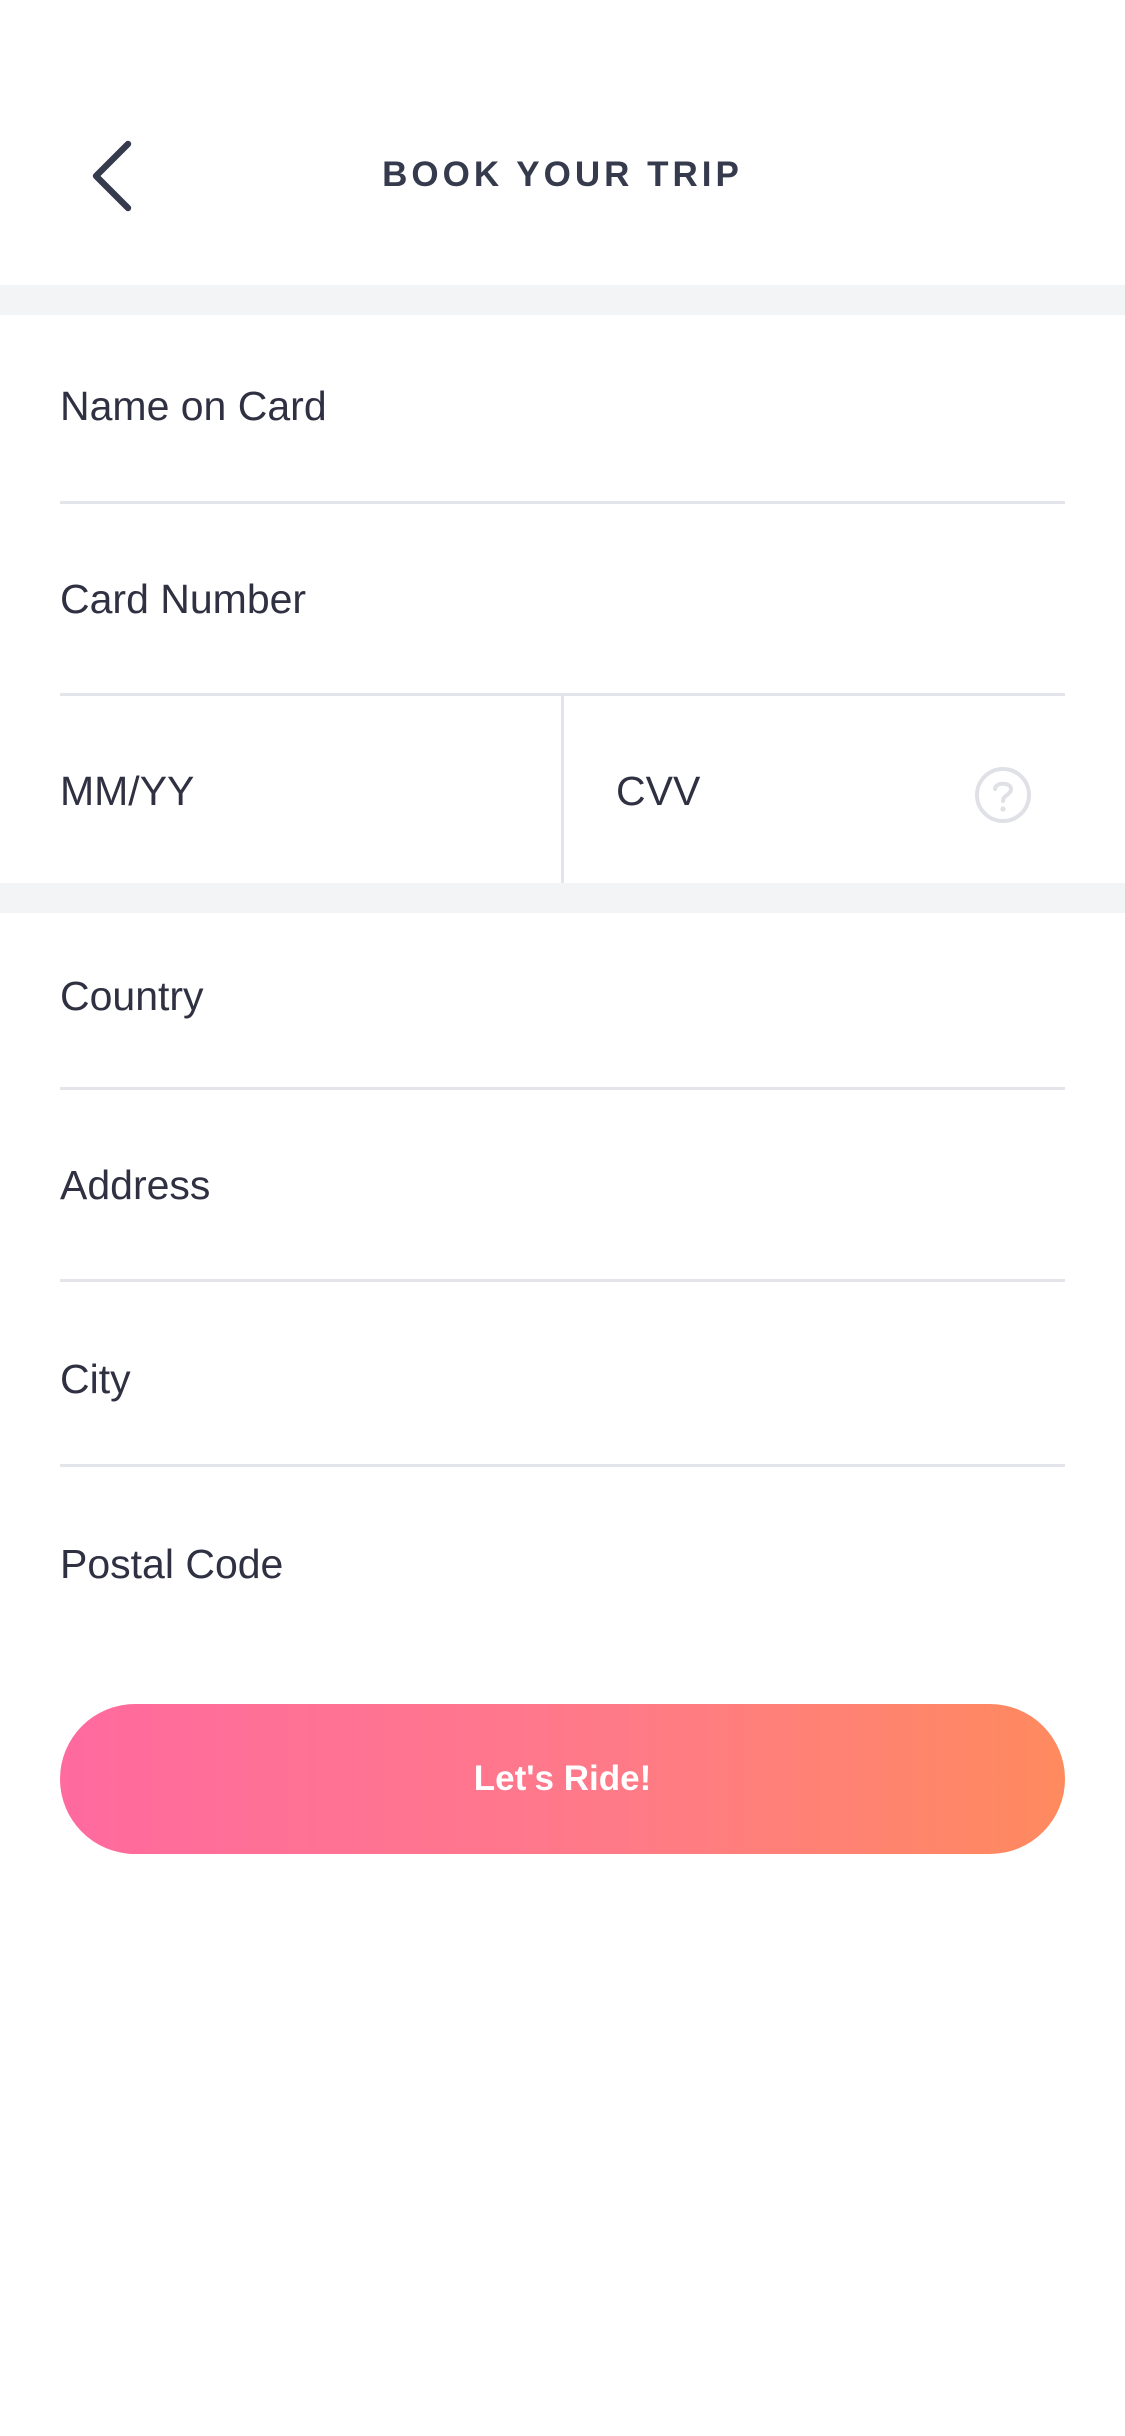  I want to click on city-field: City, so click(562, 1373).